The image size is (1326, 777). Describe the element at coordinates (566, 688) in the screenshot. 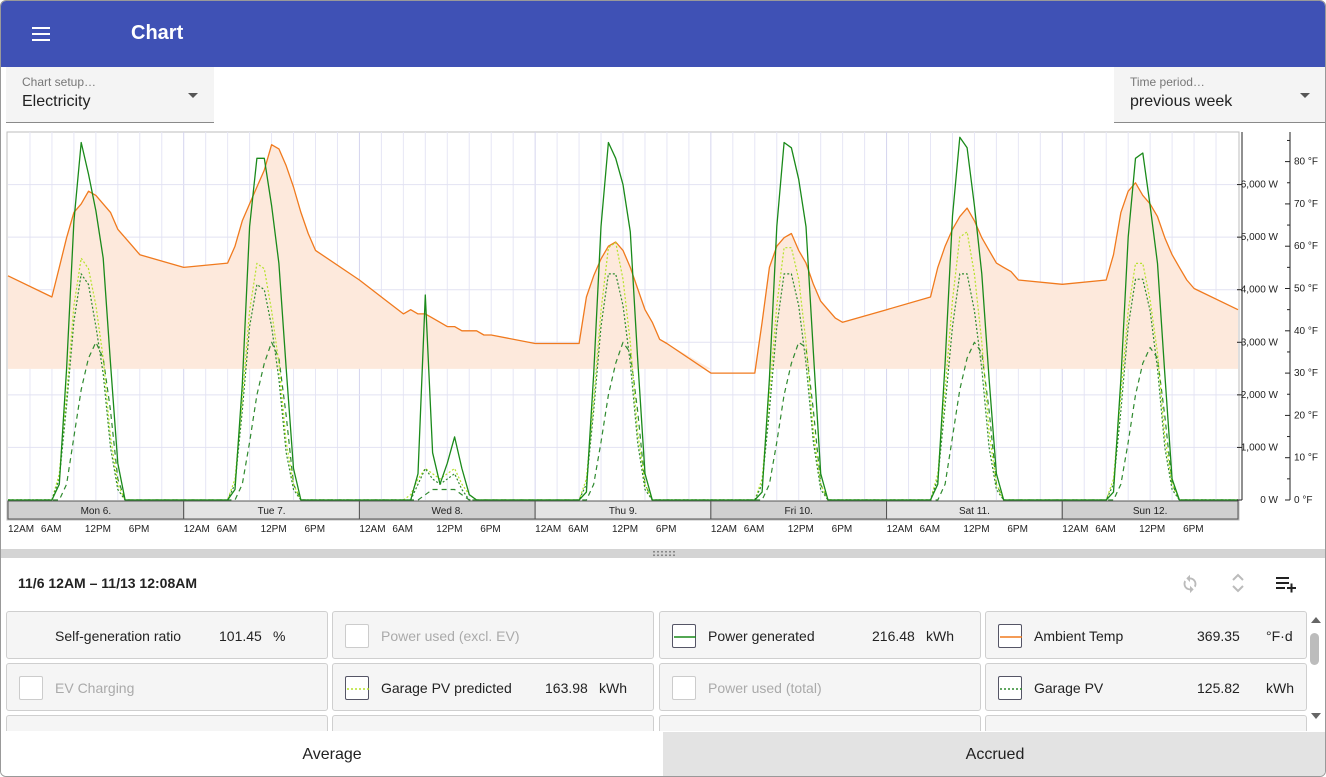

I see `series-card-value: 163.98` at that location.